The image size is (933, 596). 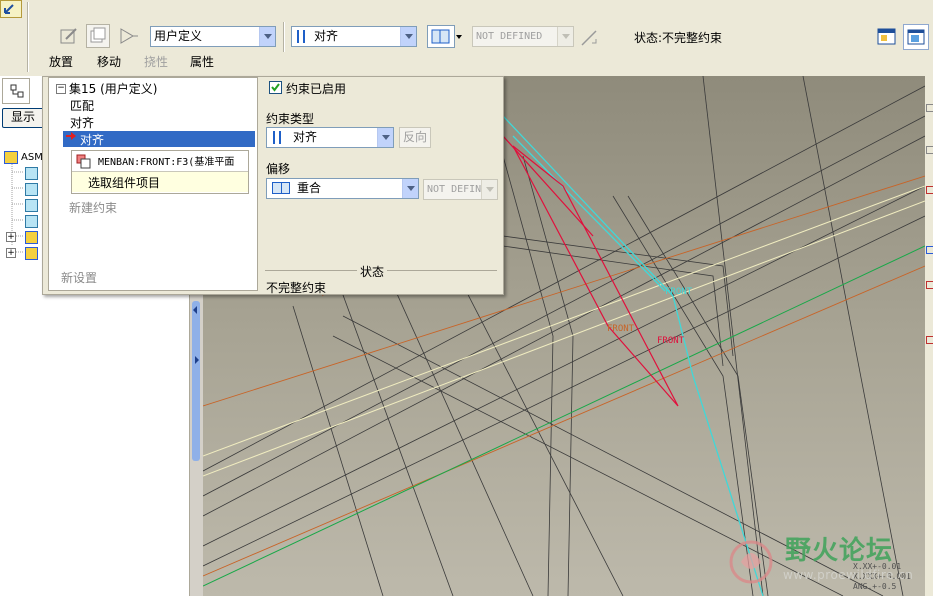 I want to click on preview-window-icon, so click(x=916, y=37).